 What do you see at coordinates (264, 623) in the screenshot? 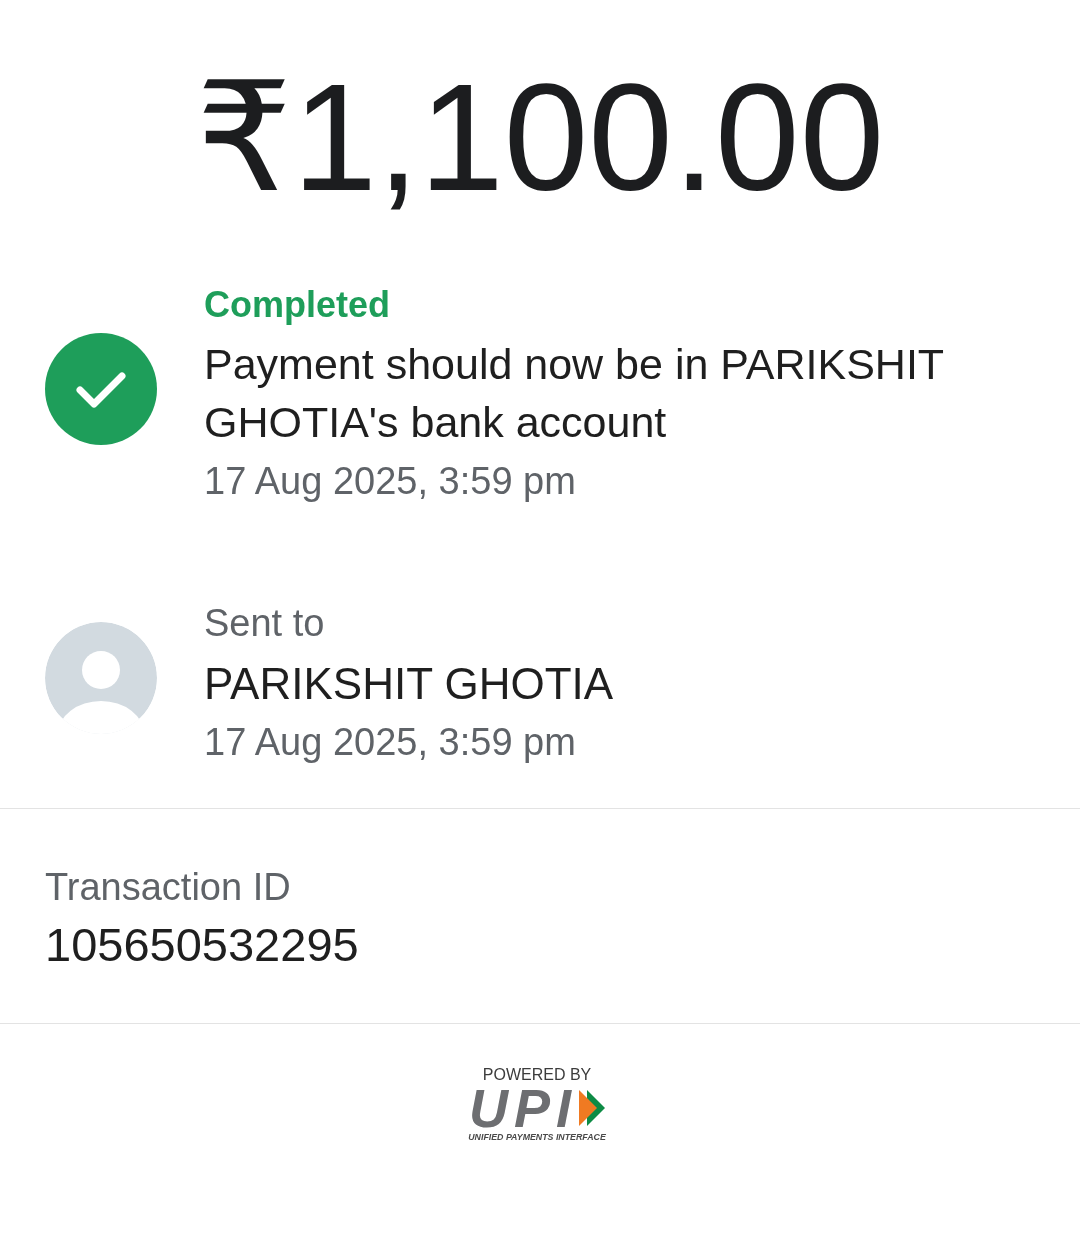
I see `sent-to-label: Sent to` at bounding box center [264, 623].